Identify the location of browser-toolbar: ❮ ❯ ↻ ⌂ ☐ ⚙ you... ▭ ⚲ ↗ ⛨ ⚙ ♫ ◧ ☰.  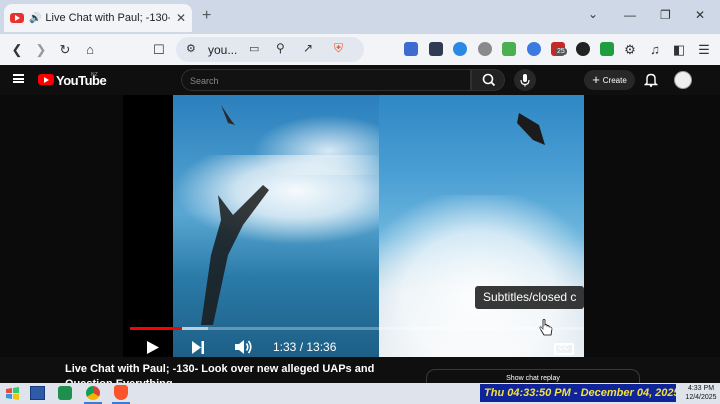
(360, 49).